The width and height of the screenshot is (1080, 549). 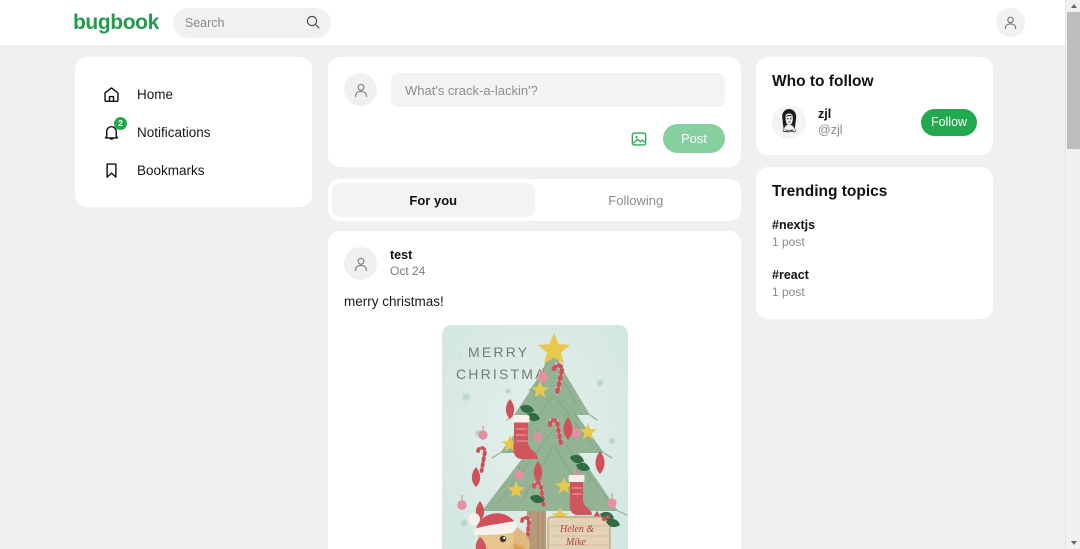 What do you see at coordinates (534, 112) in the screenshot?
I see `post-composer: Post` at bounding box center [534, 112].